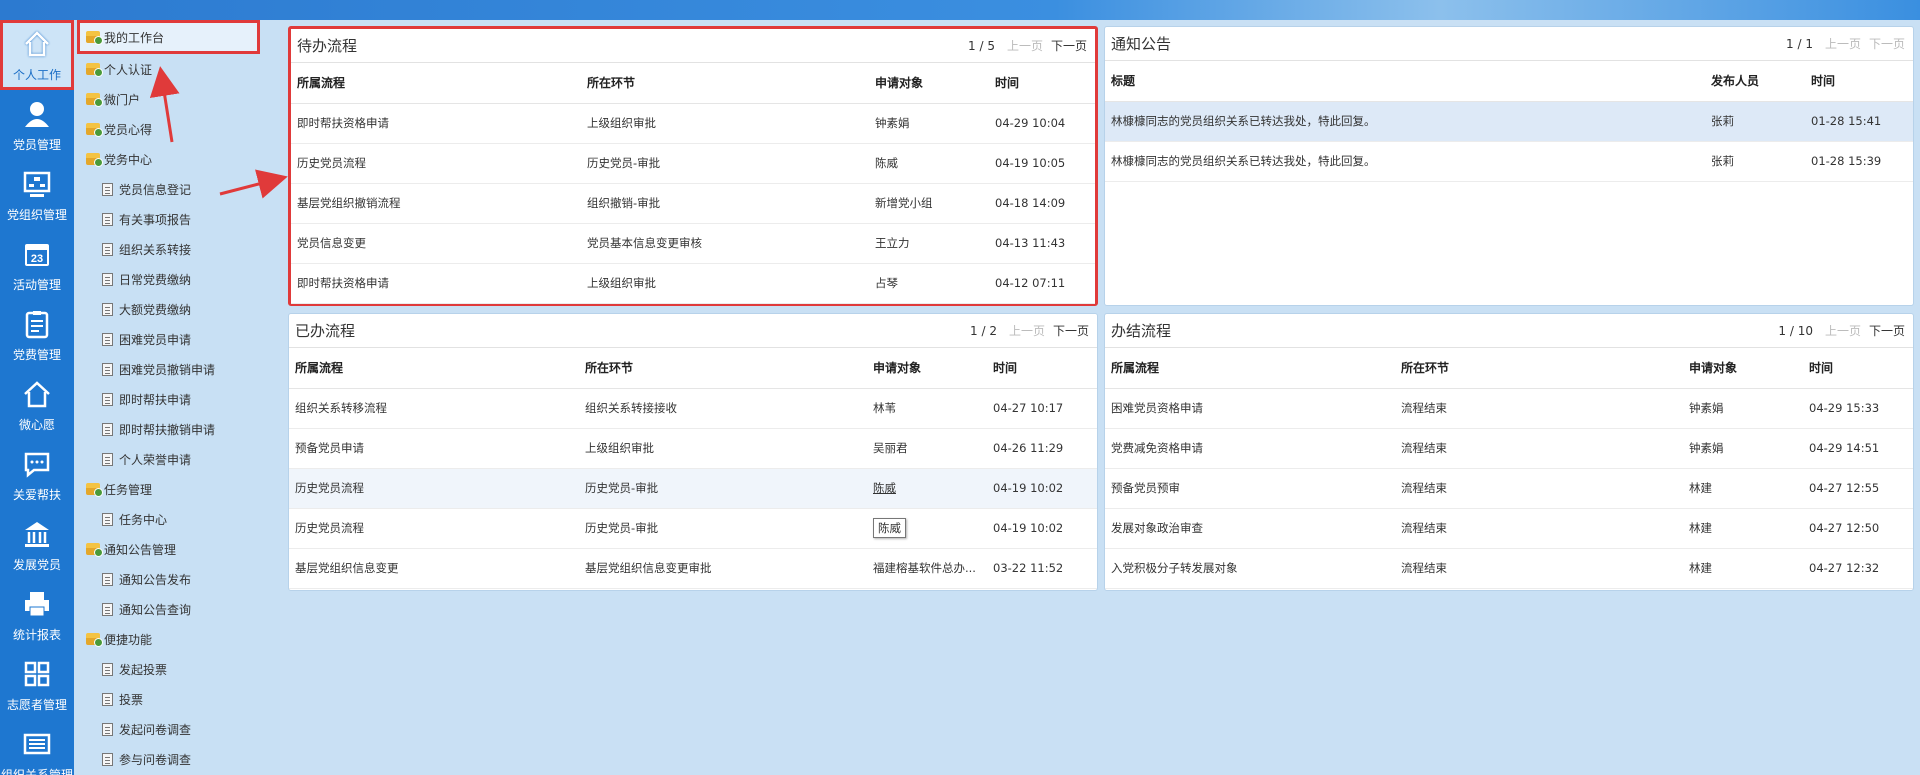 The width and height of the screenshot is (1920, 775). Describe the element at coordinates (37, 195) in the screenshot. I see `nav-item: 党组织管理` at that location.